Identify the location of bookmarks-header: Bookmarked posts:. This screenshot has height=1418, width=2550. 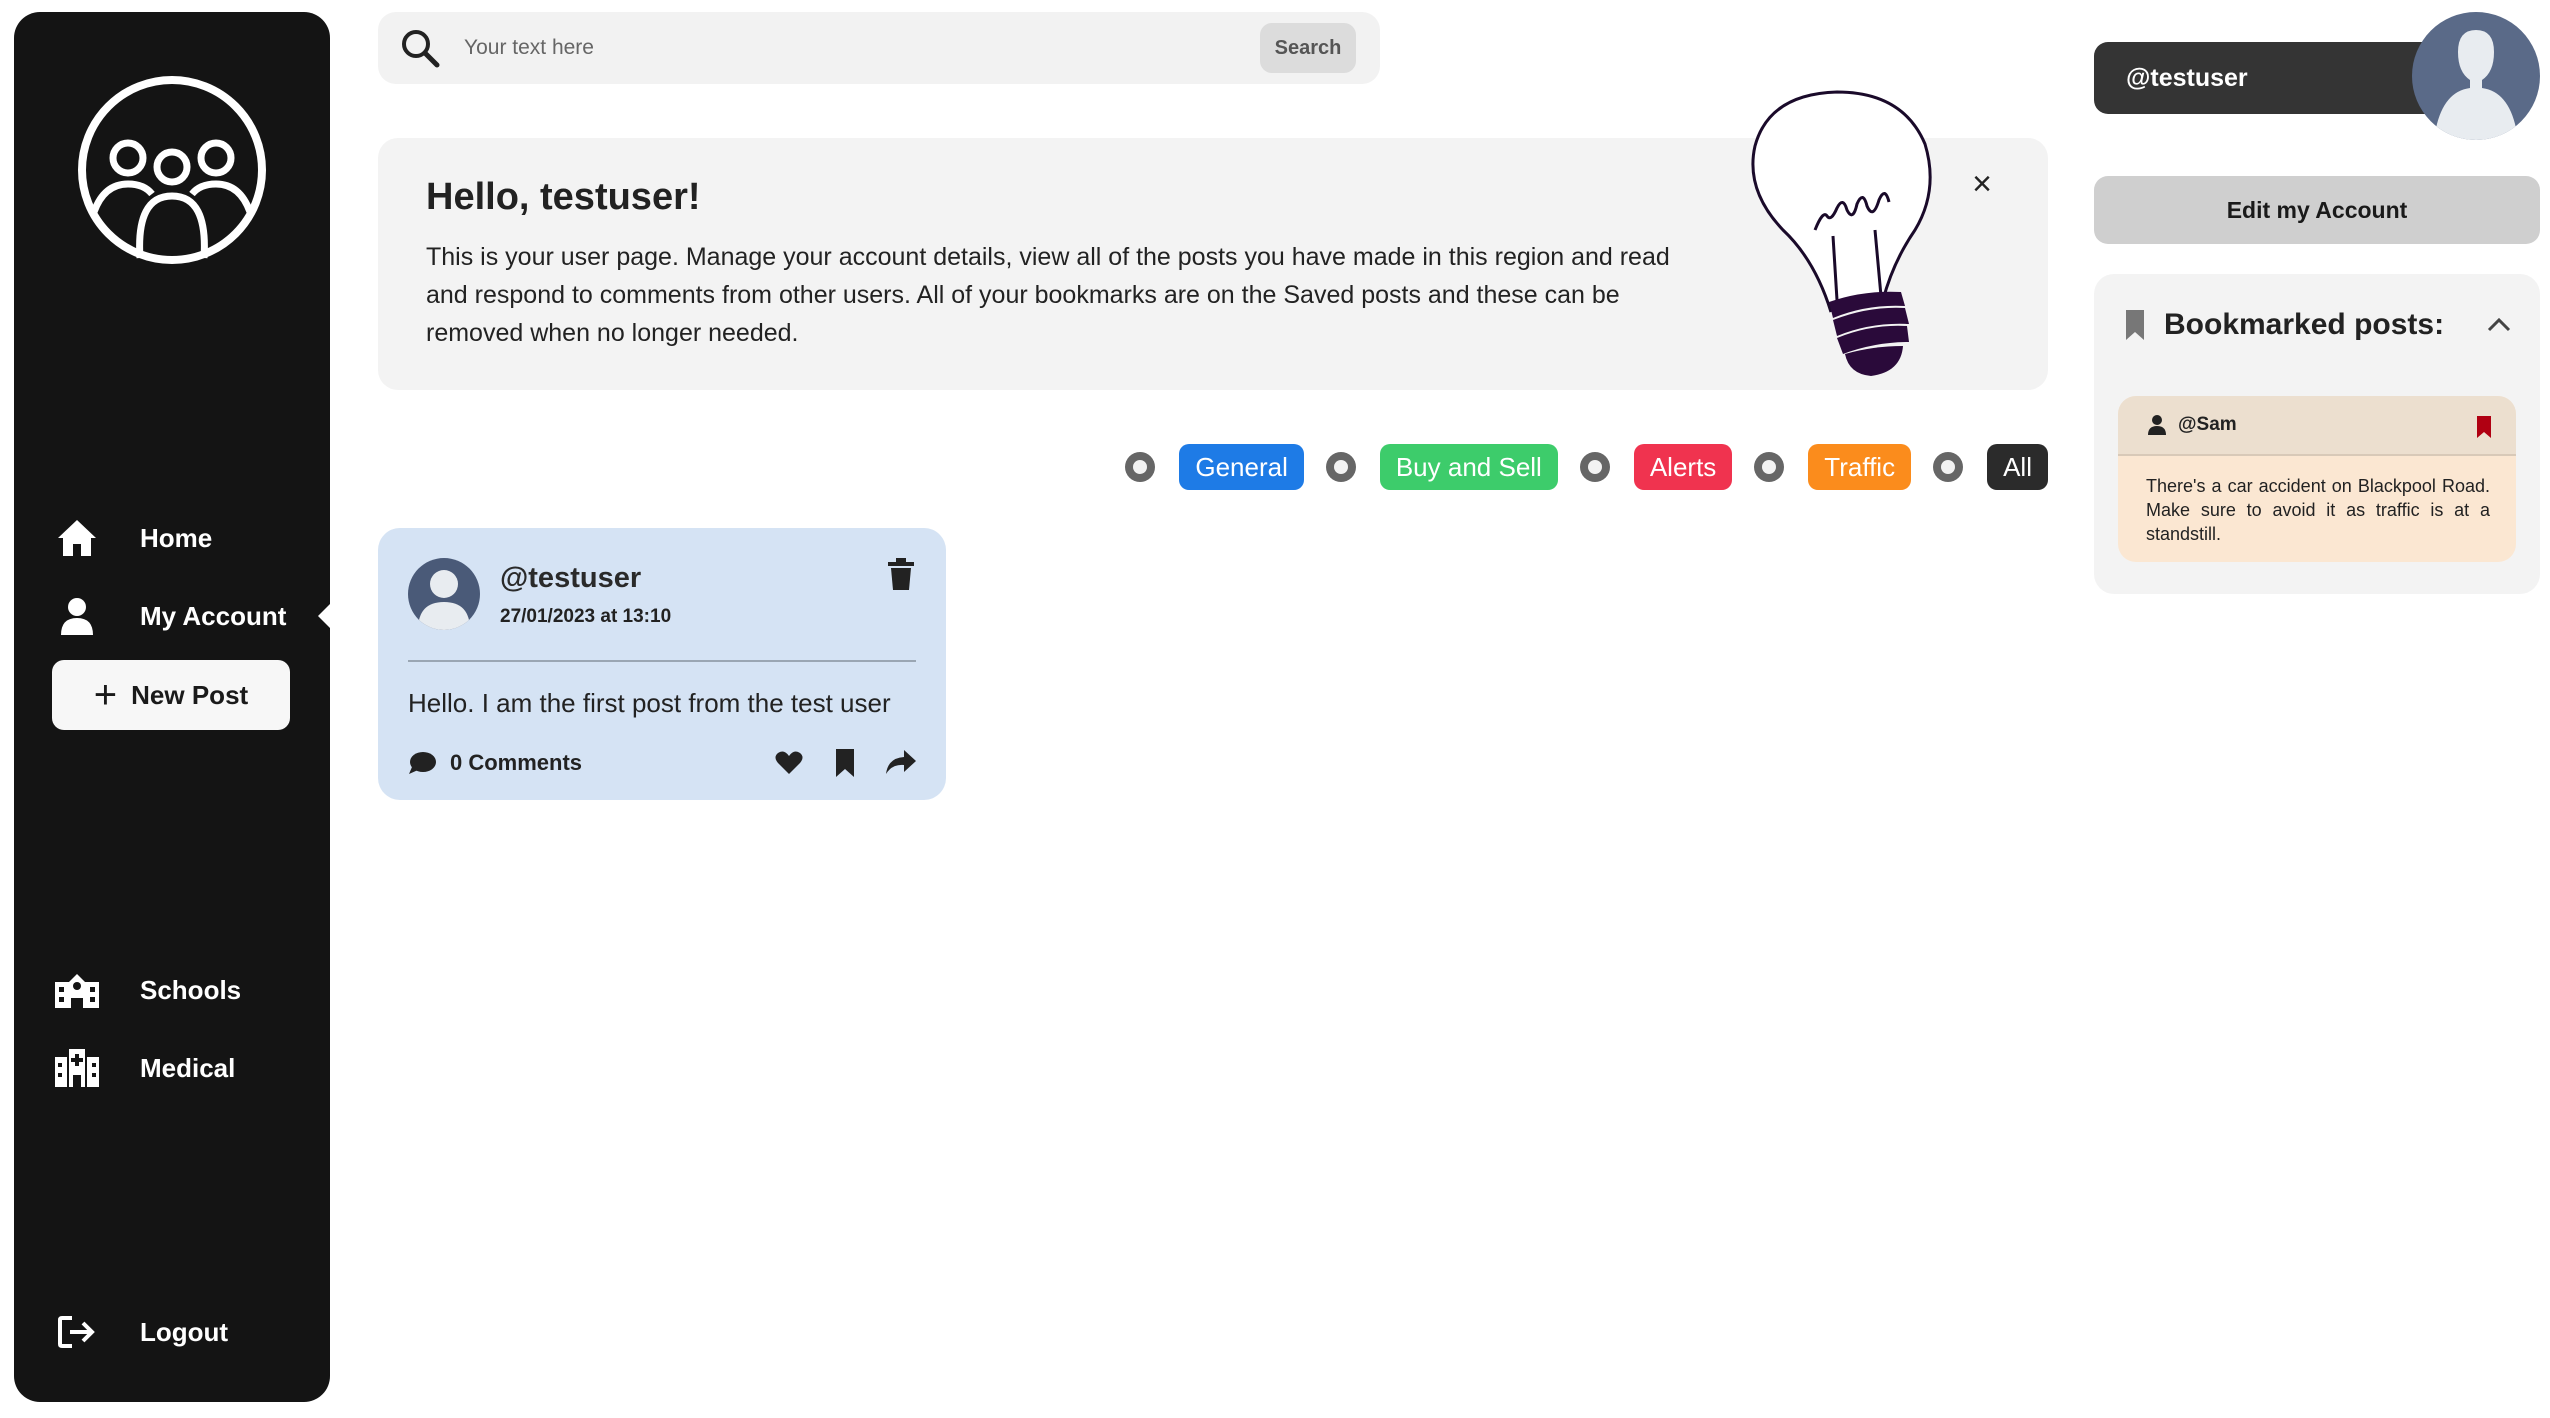
(2284, 325).